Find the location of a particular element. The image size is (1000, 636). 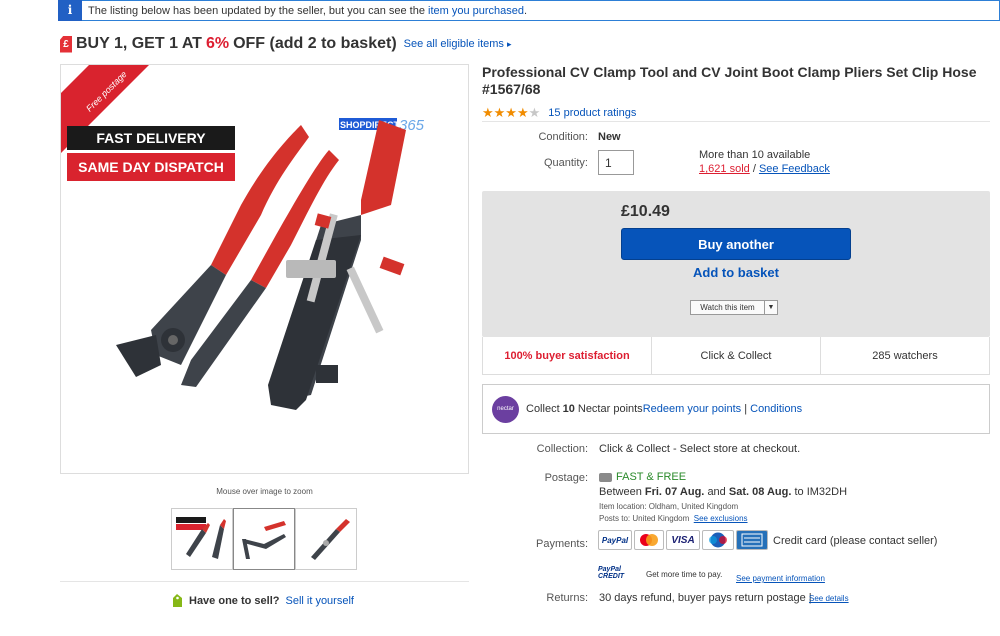

postage-label: Postage: is located at coordinates (566, 478).